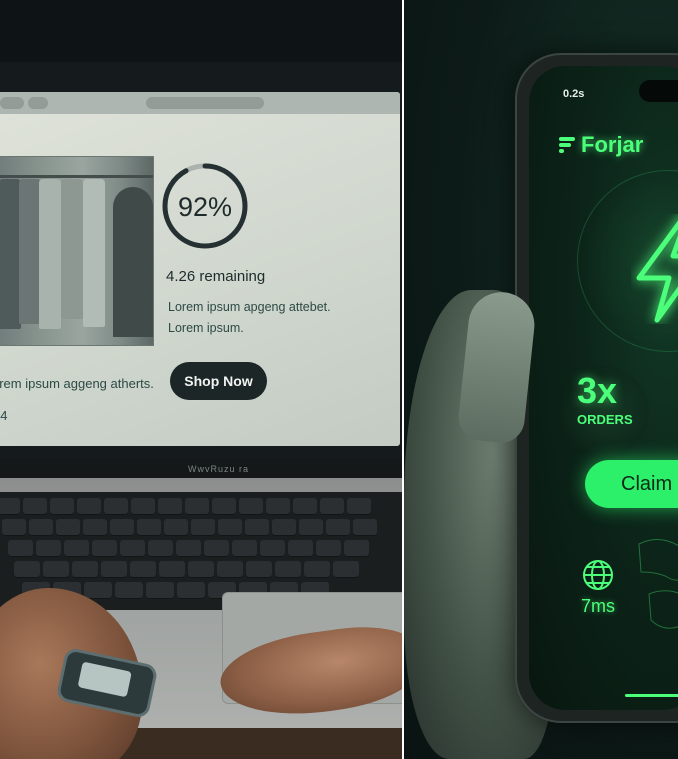  What do you see at coordinates (567, 145) in the screenshot?
I see `app-logo-icon` at bounding box center [567, 145].